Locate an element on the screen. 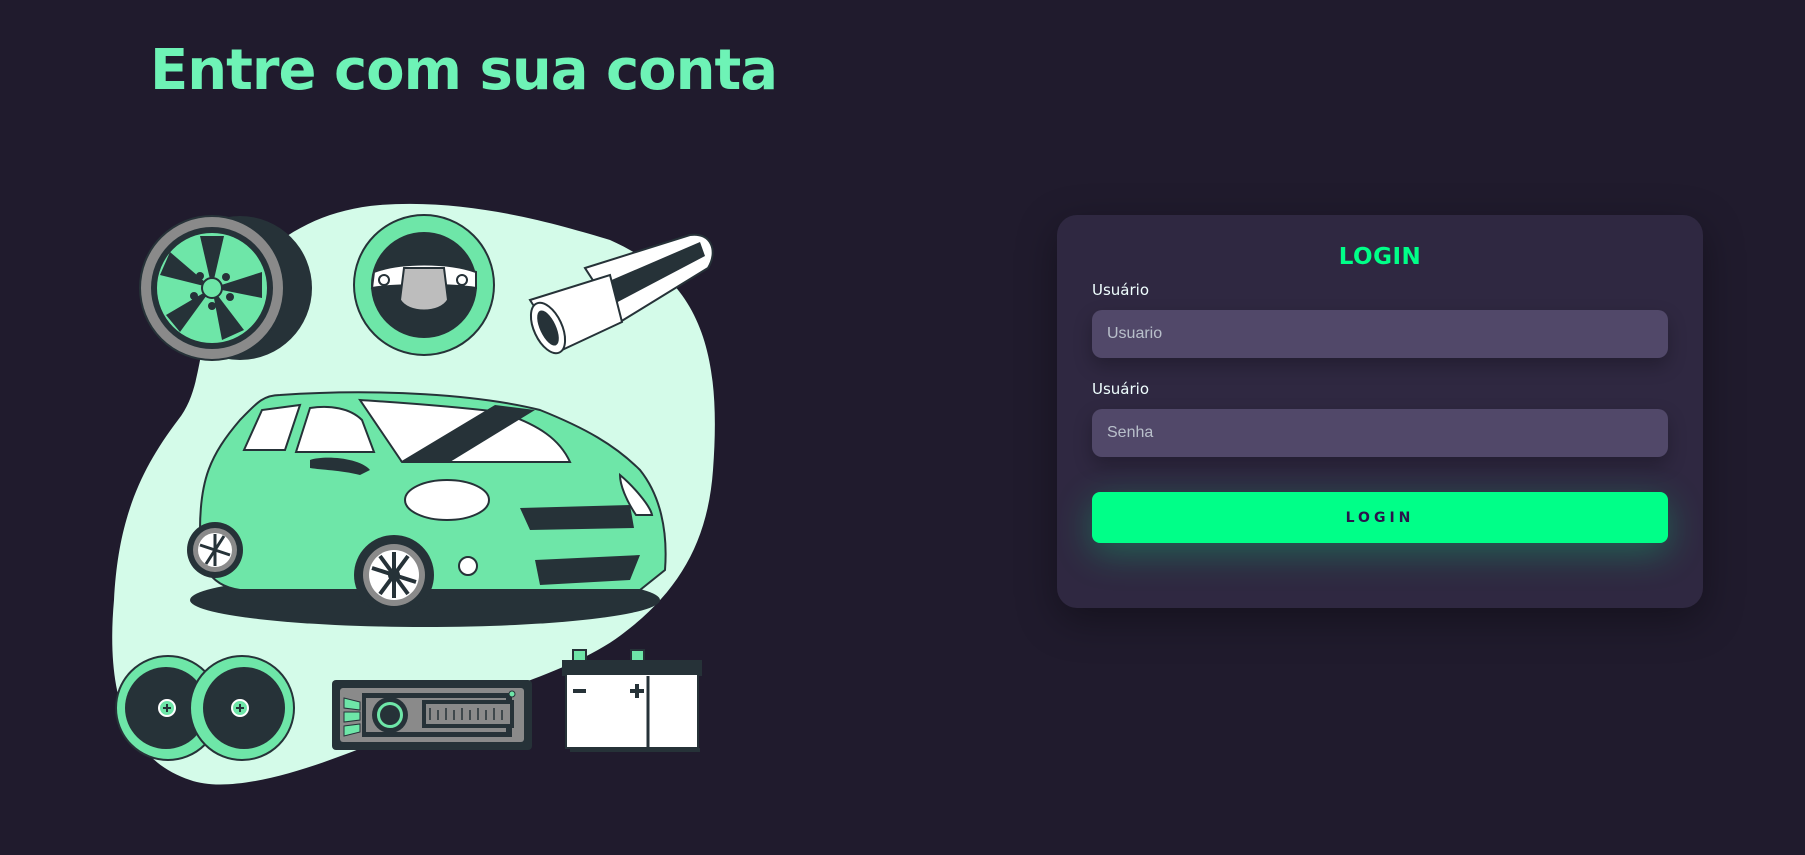 Image resolution: width=1805 pixels, height=855 pixels. login-title: LOGIN is located at coordinates (1380, 257).